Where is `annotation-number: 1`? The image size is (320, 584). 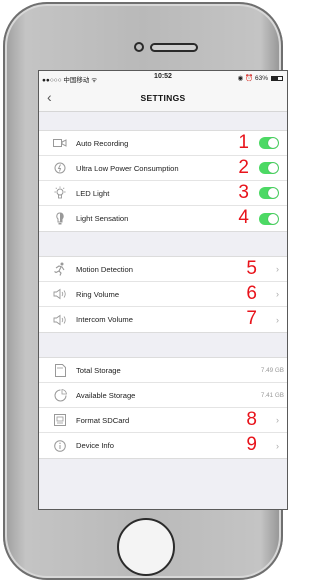
annotation-number: 1 is located at coordinates (243, 142).